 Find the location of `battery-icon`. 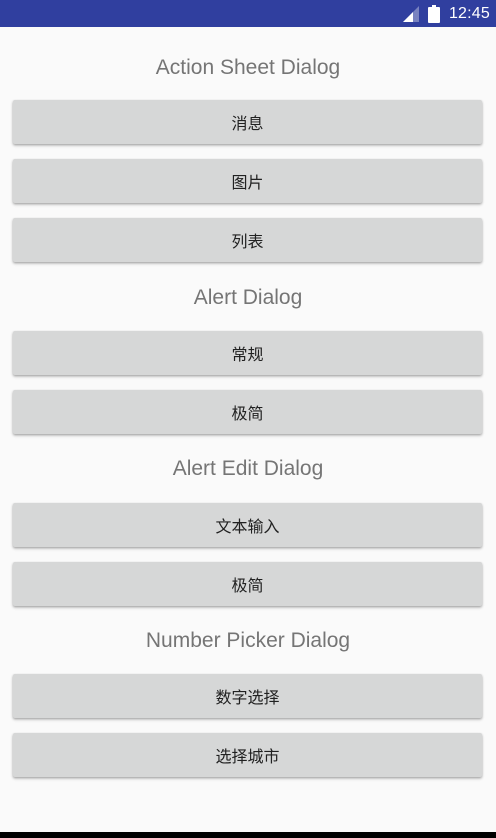

battery-icon is located at coordinates (433, 13).